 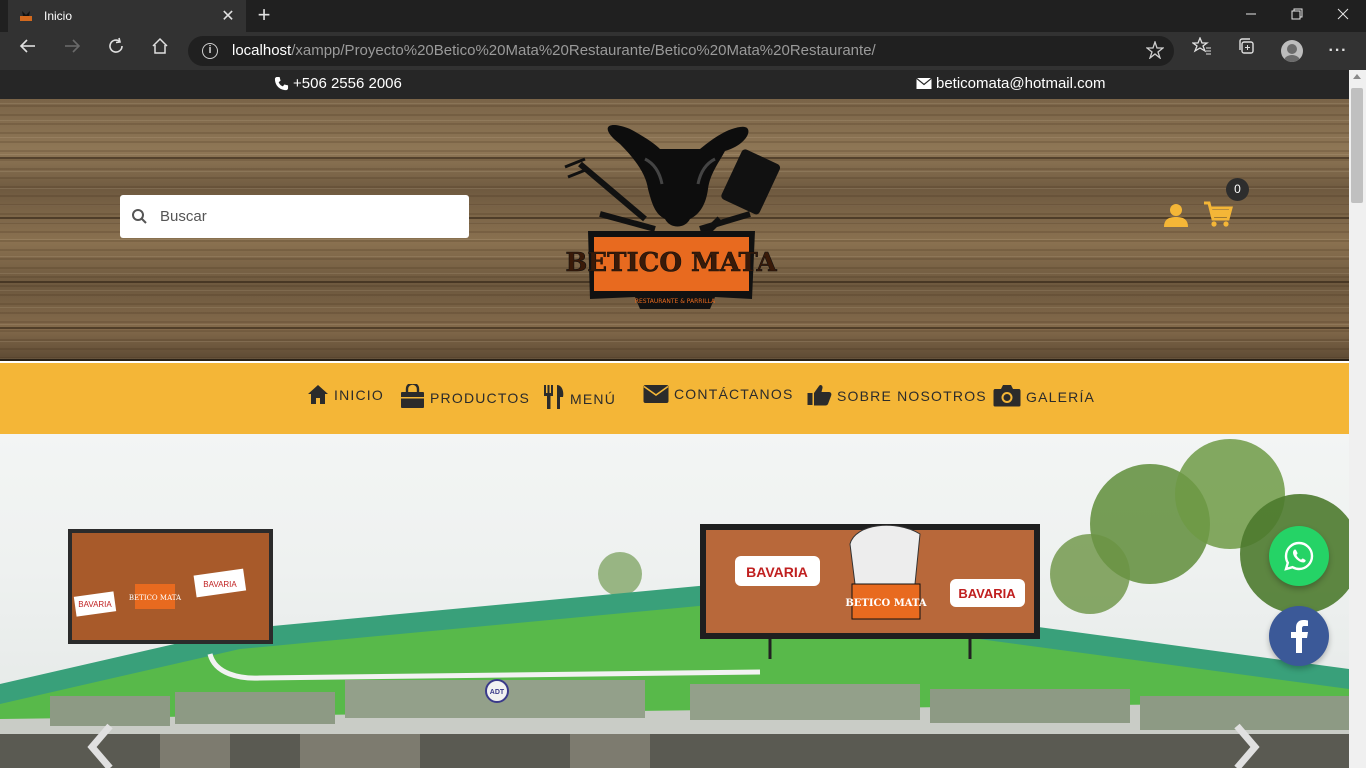 What do you see at coordinates (675, 301) in the screenshot?
I see `logo-subtext: RESTAURANTE & PARRILLA` at bounding box center [675, 301].